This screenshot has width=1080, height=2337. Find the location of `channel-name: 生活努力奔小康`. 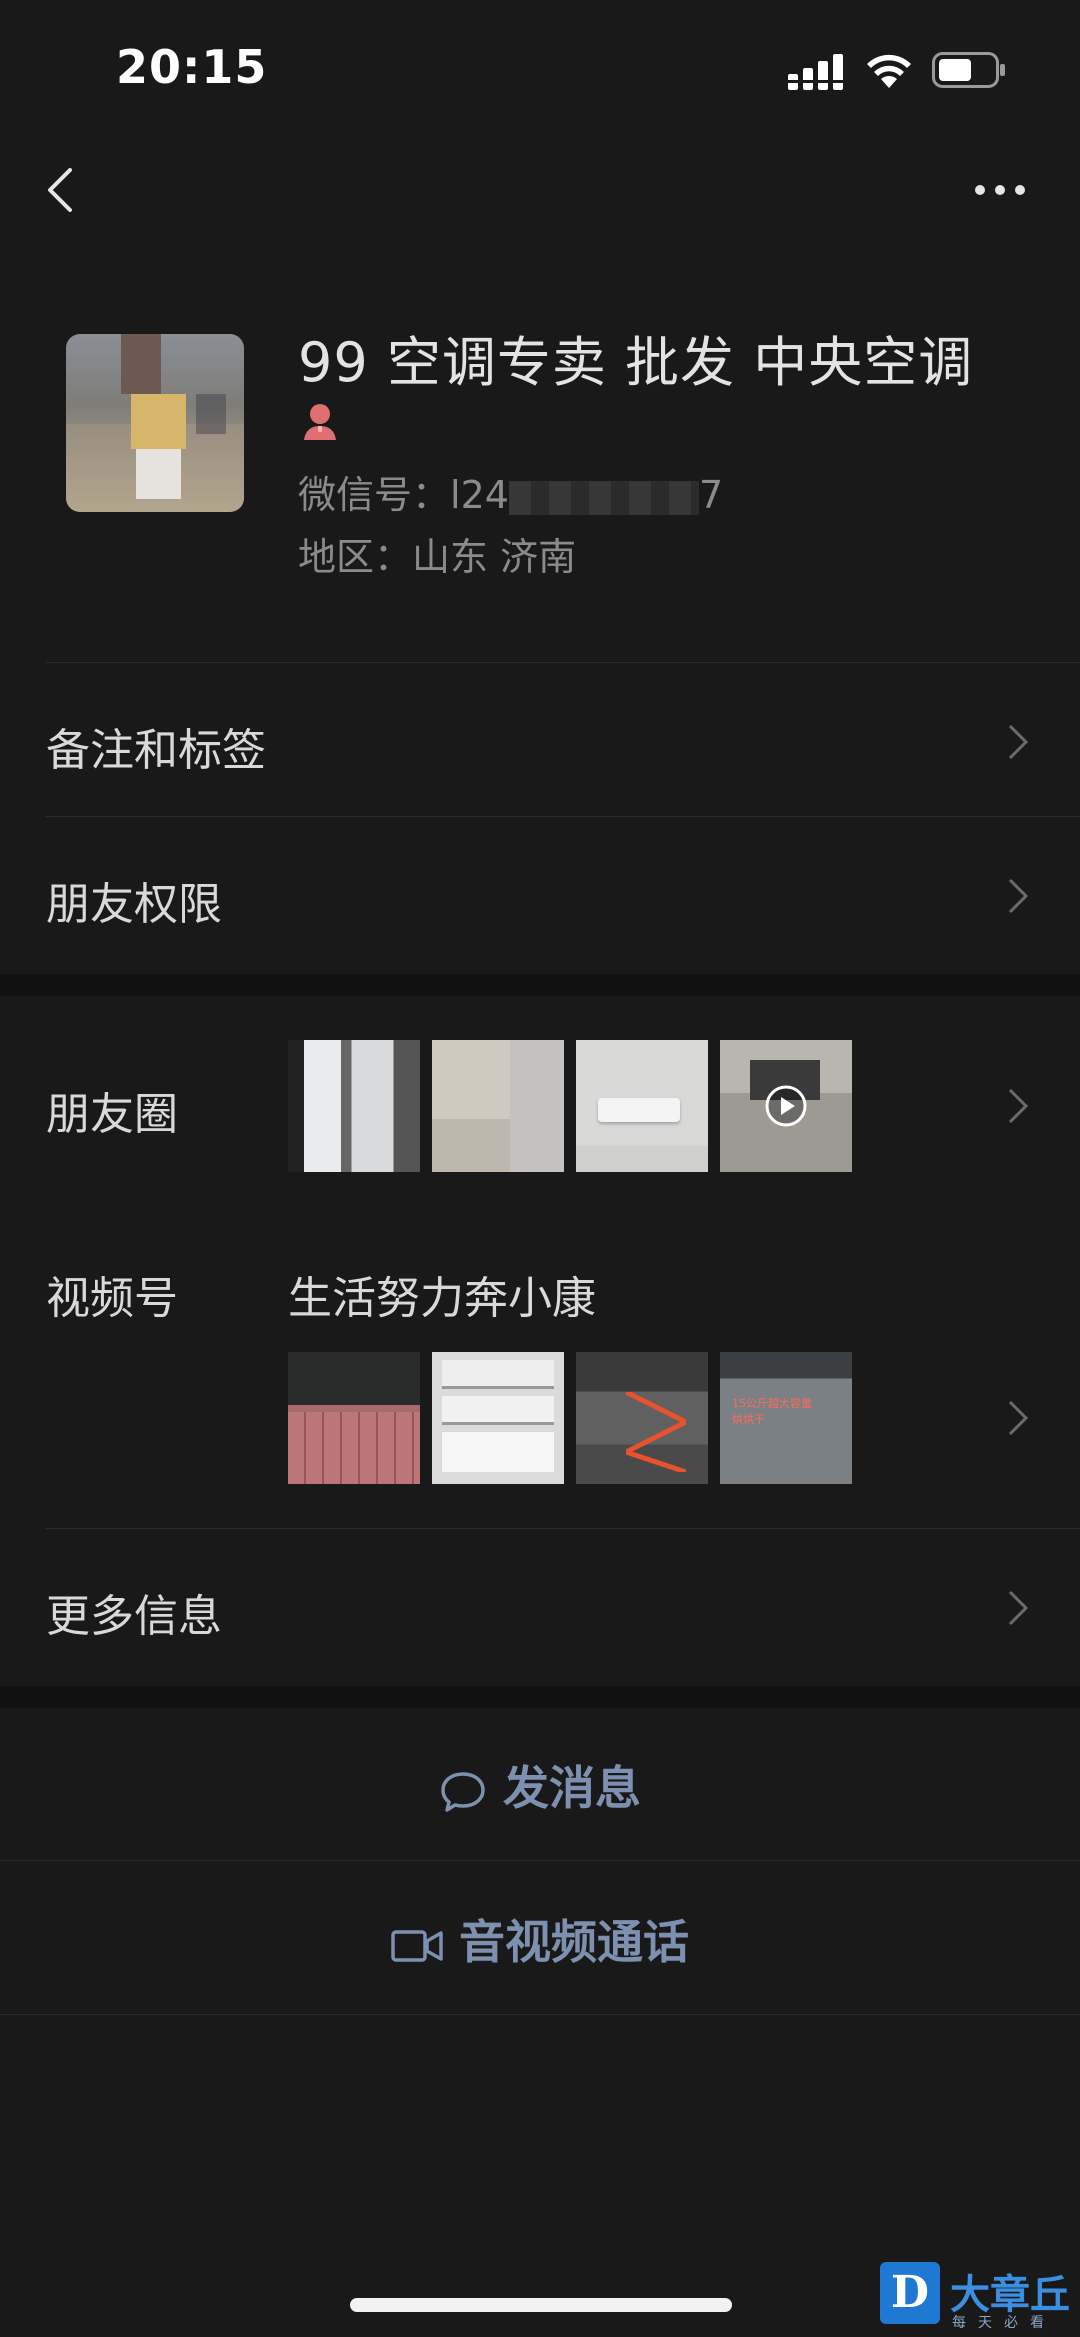

channel-name: 生活努力奔小康 is located at coordinates (442, 1298).